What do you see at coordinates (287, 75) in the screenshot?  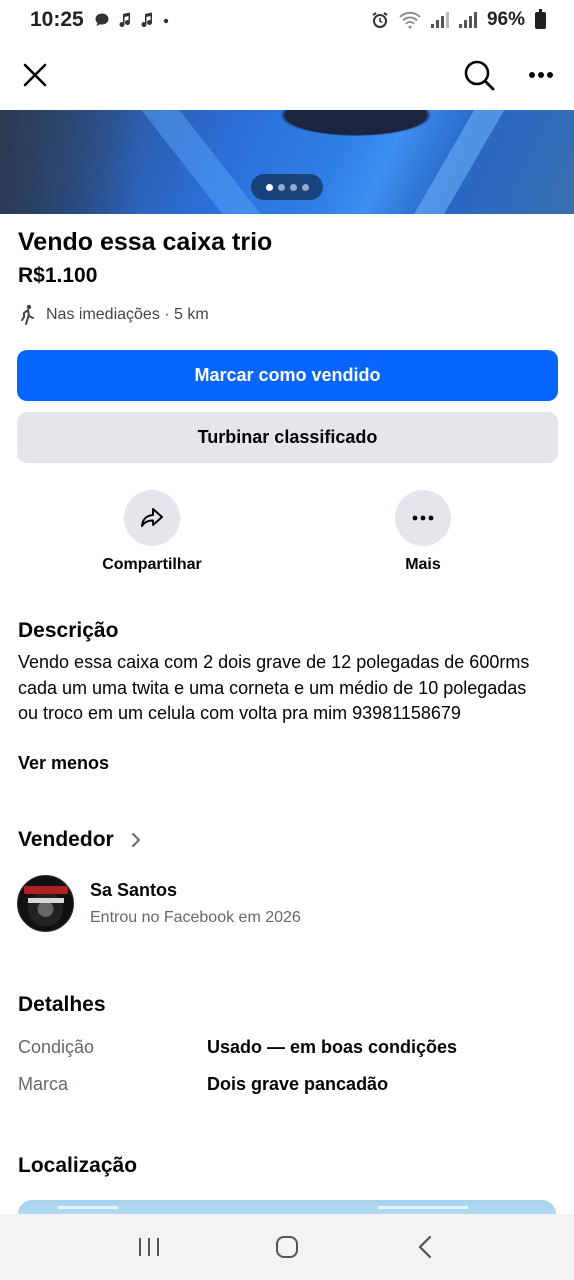 I see `top-nav` at bounding box center [287, 75].